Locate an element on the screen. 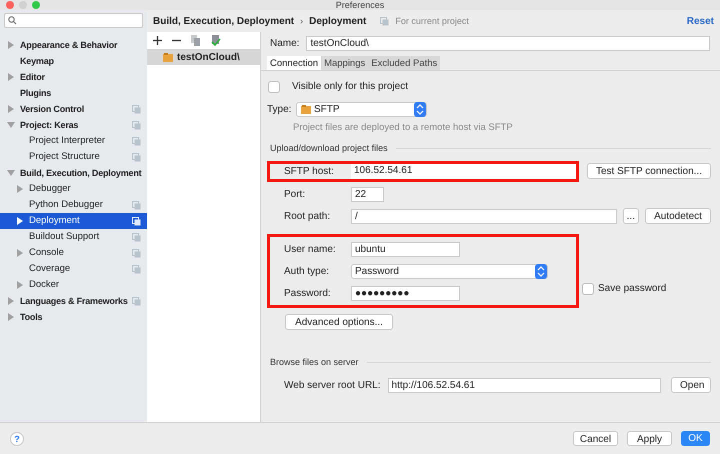 The height and width of the screenshot is (454, 720). checkbox-label: Save password is located at coordinates (632, 289).